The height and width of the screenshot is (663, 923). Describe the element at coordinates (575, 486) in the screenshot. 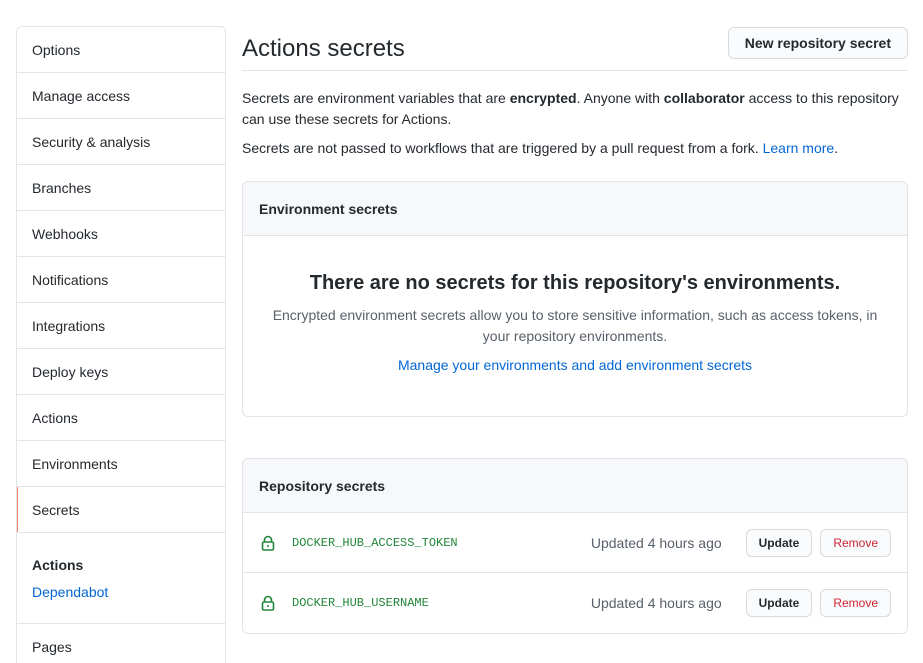

I see `repository-secrets-header: Repository secrets` at that location.